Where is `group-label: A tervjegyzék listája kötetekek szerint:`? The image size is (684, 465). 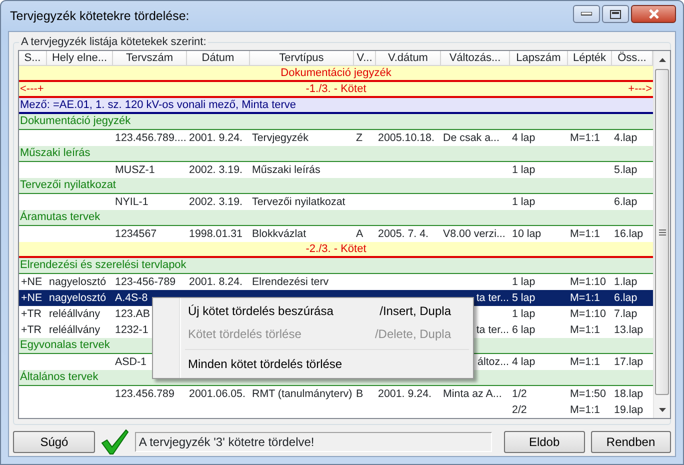 group-label: A tervjegyzék listája kötetekek szerint: is located at coordinates (113, 42).